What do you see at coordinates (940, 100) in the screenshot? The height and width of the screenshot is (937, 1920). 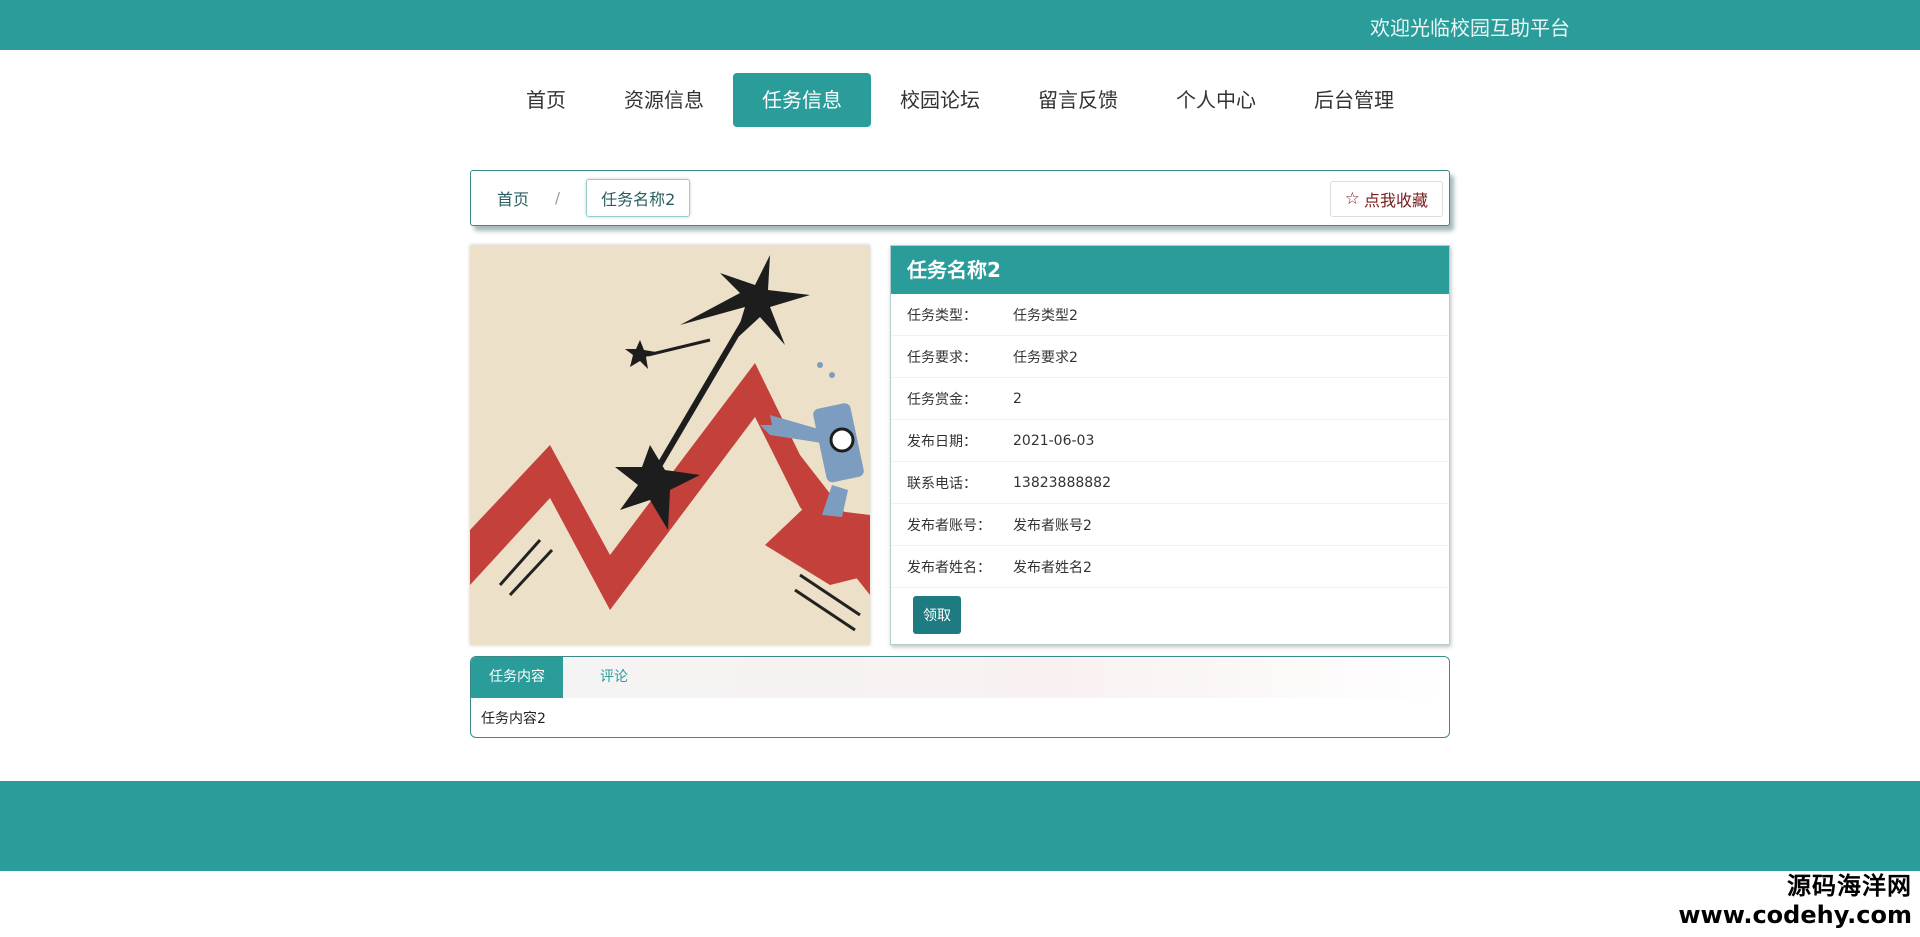 I see `nav-item-forum: 校园论坛` at bounding box center [940, 100].